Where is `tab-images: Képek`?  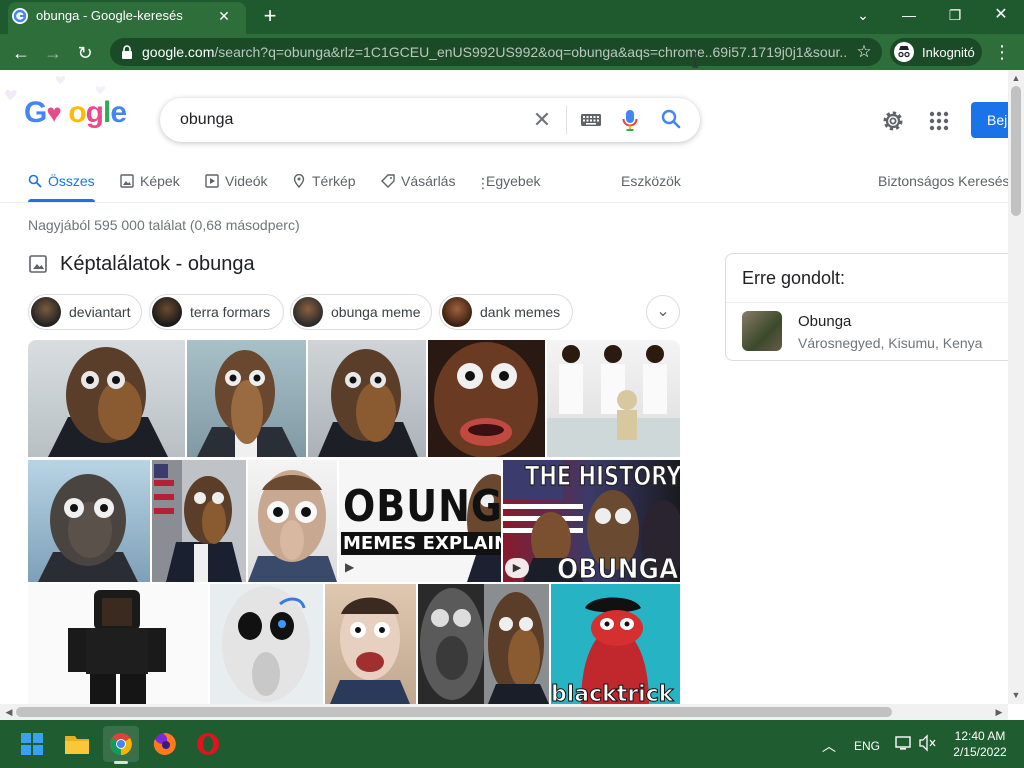 tab-images: Képek is located at coordinates (150, 182).